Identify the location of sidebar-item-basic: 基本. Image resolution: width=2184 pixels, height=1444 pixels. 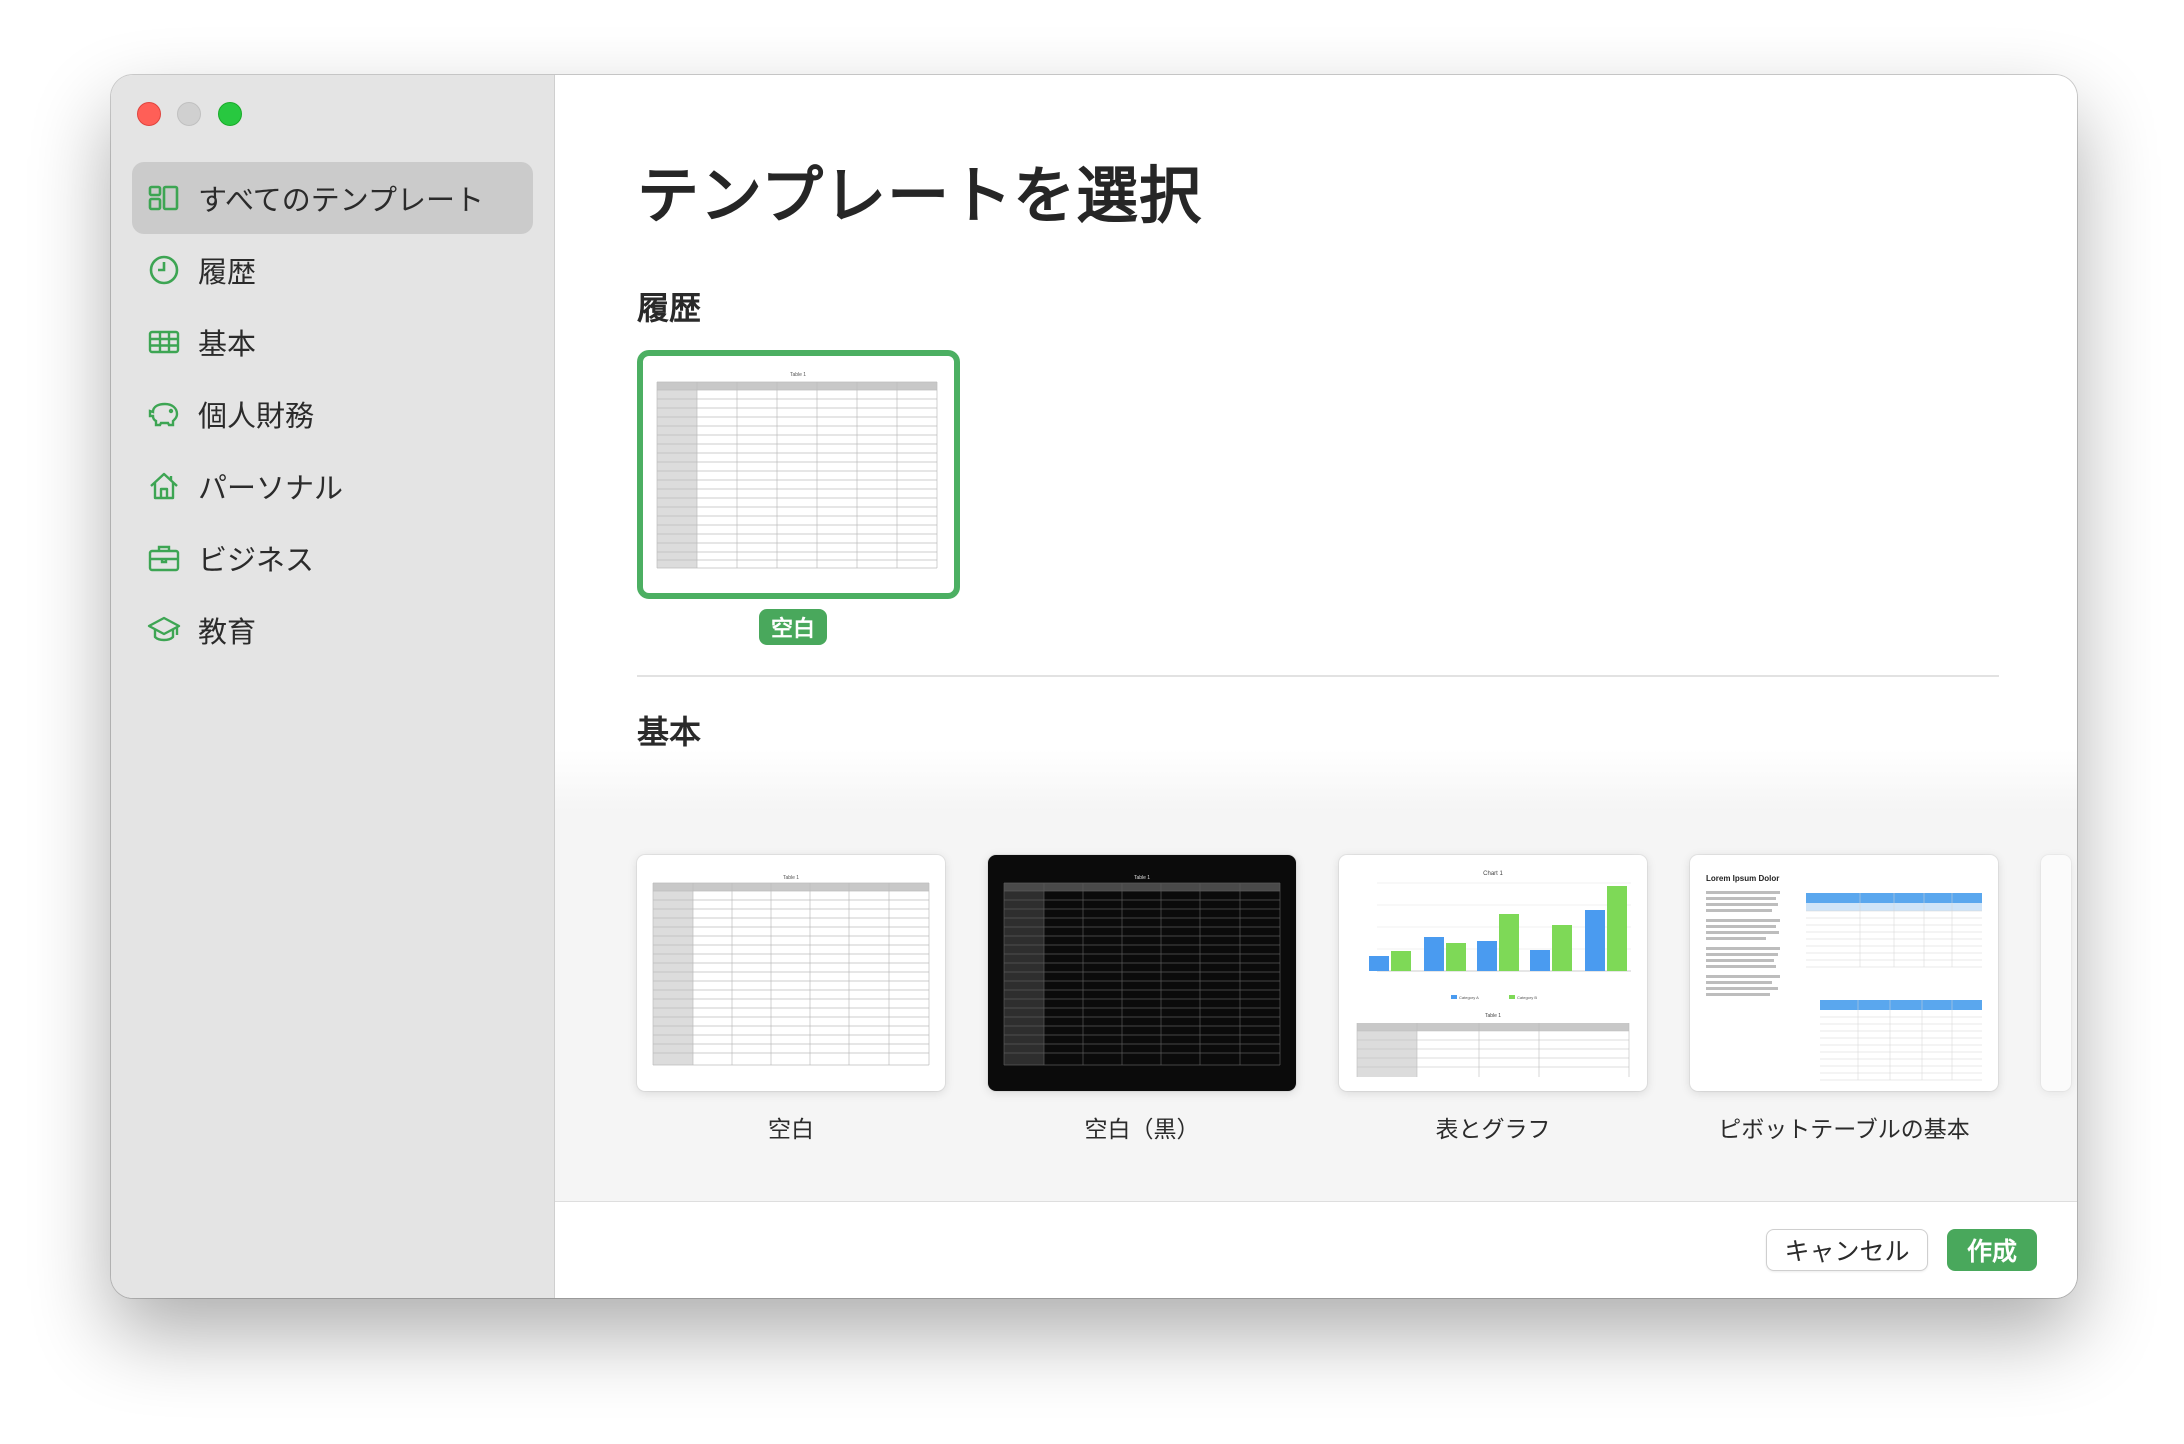
(332, 342).